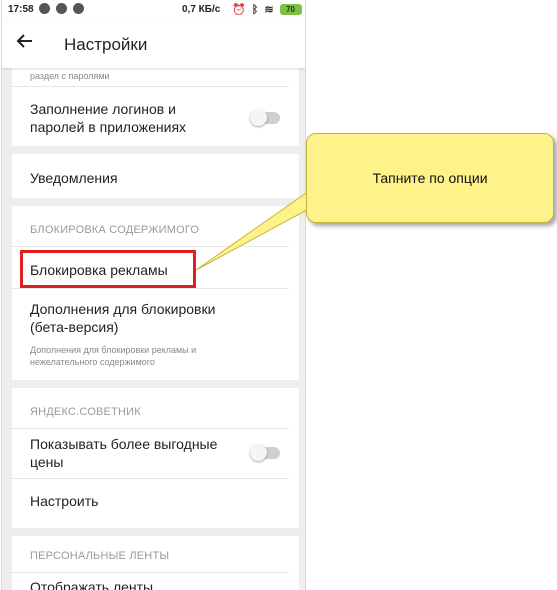 This screenshot has height=590, width=557. I want to click on passwords-hint: раздел с паролями, so click(70, 76).